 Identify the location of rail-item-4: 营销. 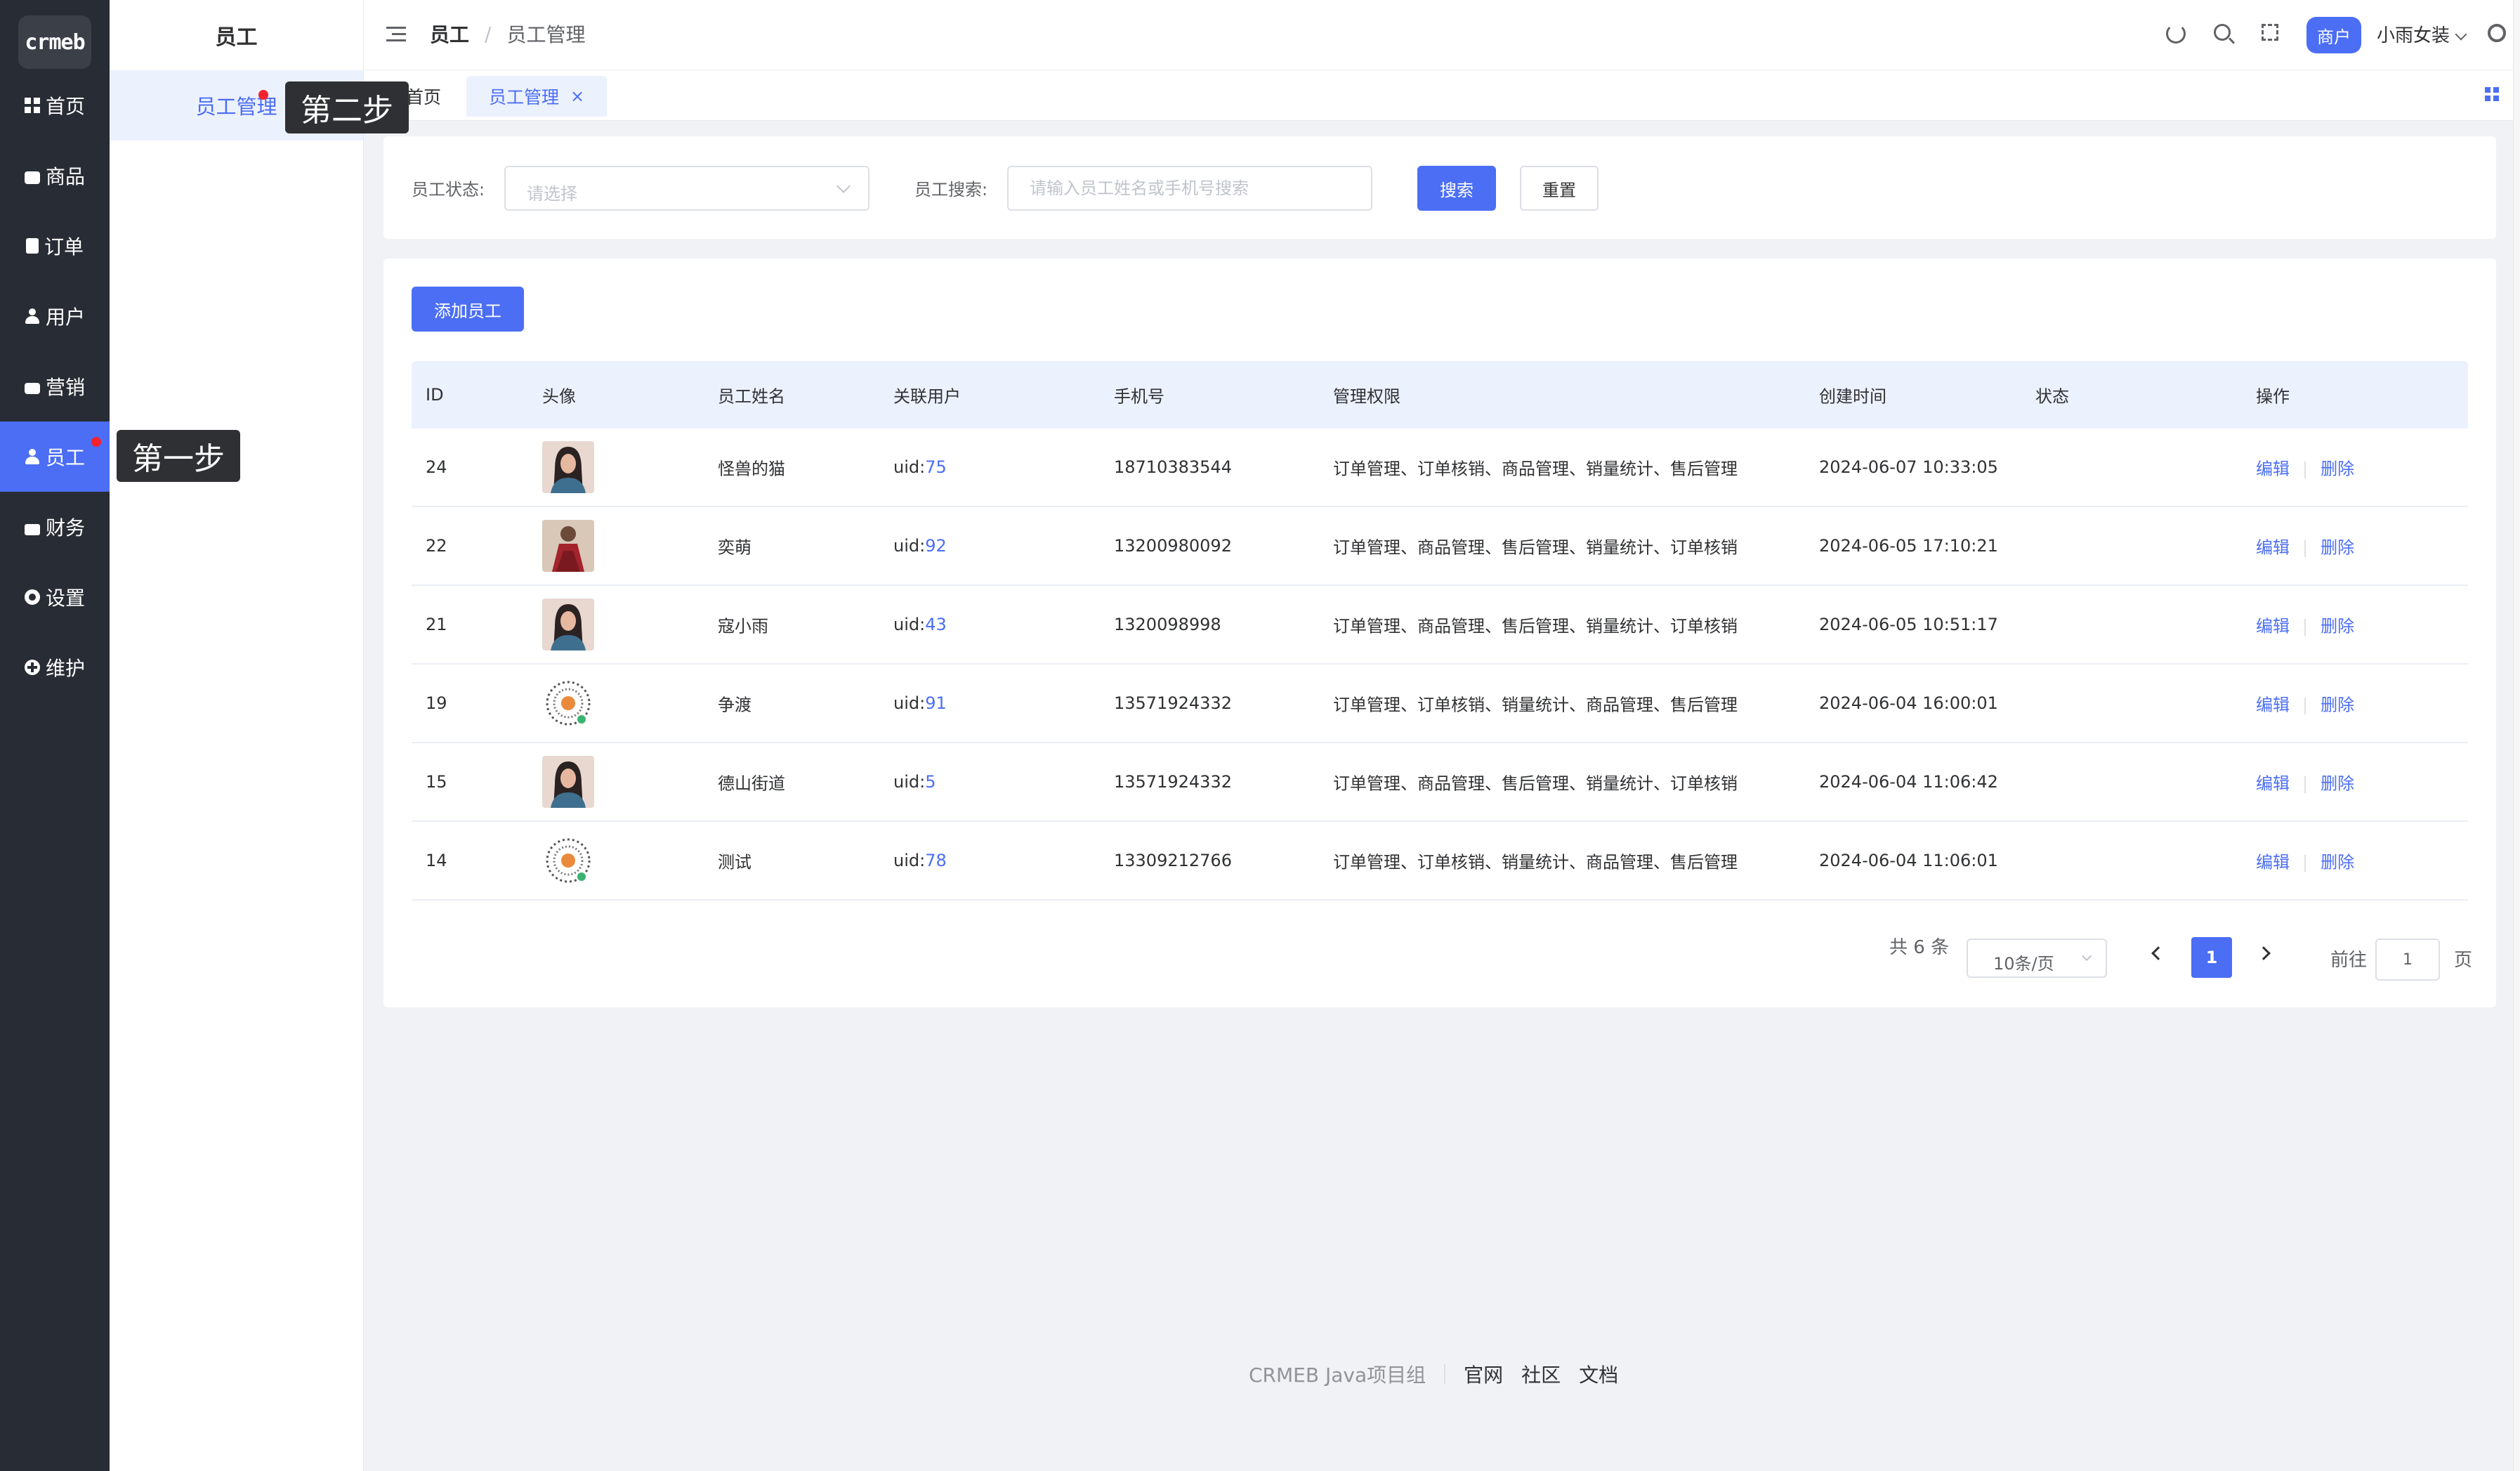
(55, 386).